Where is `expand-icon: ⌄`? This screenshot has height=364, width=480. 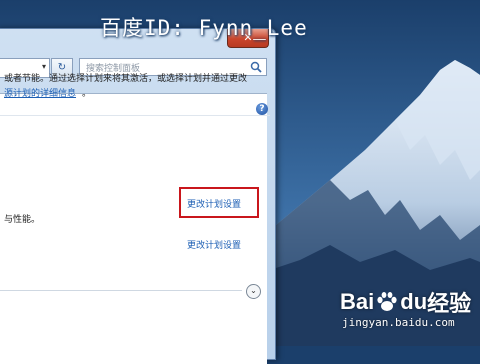 expand-icon: ⌄ is located at coordinates (253, 291).